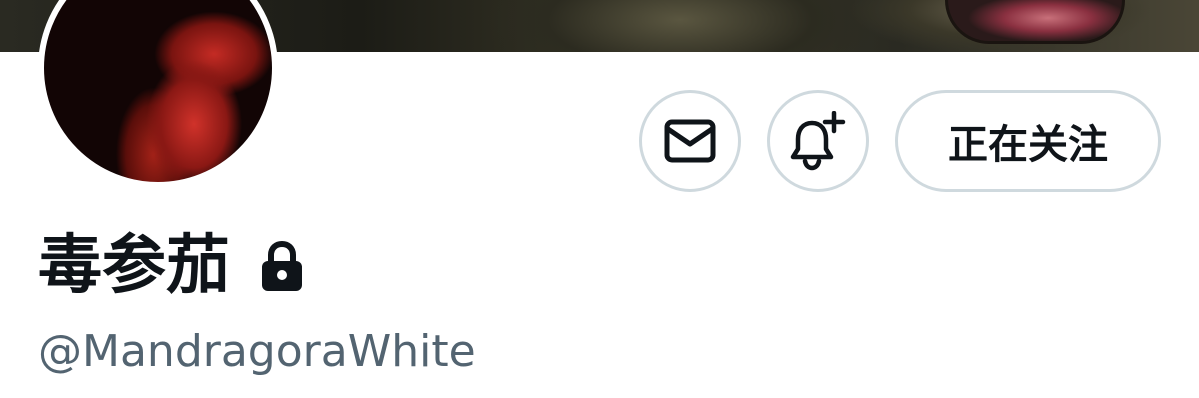  I want to click on notifications-button, so click(818, 141).